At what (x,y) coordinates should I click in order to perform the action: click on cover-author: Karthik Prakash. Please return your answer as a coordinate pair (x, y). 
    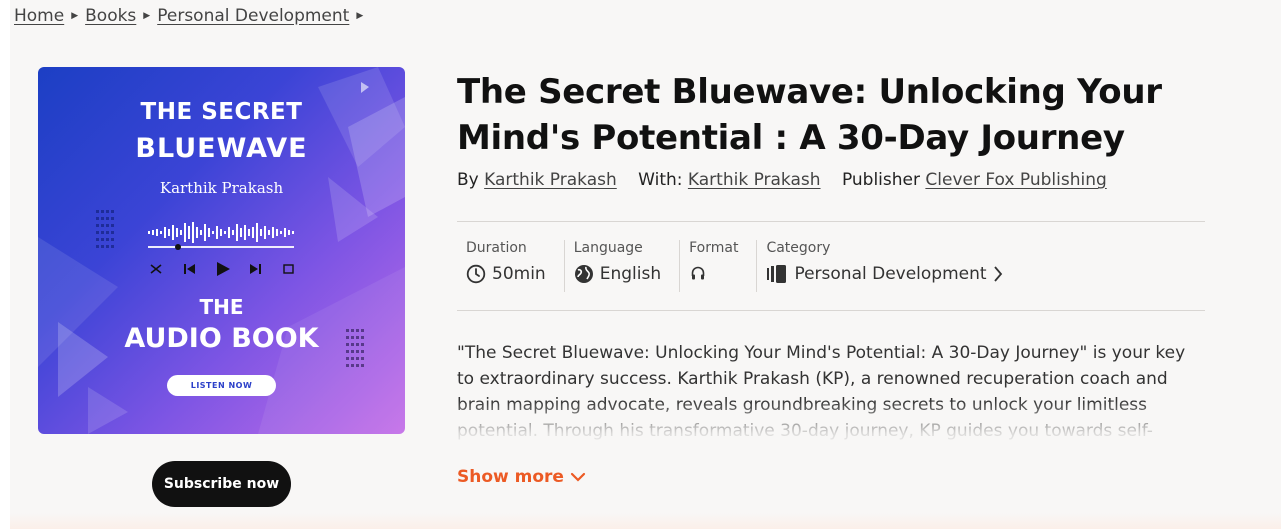
    Looking at the image, I should click on (221, 188).